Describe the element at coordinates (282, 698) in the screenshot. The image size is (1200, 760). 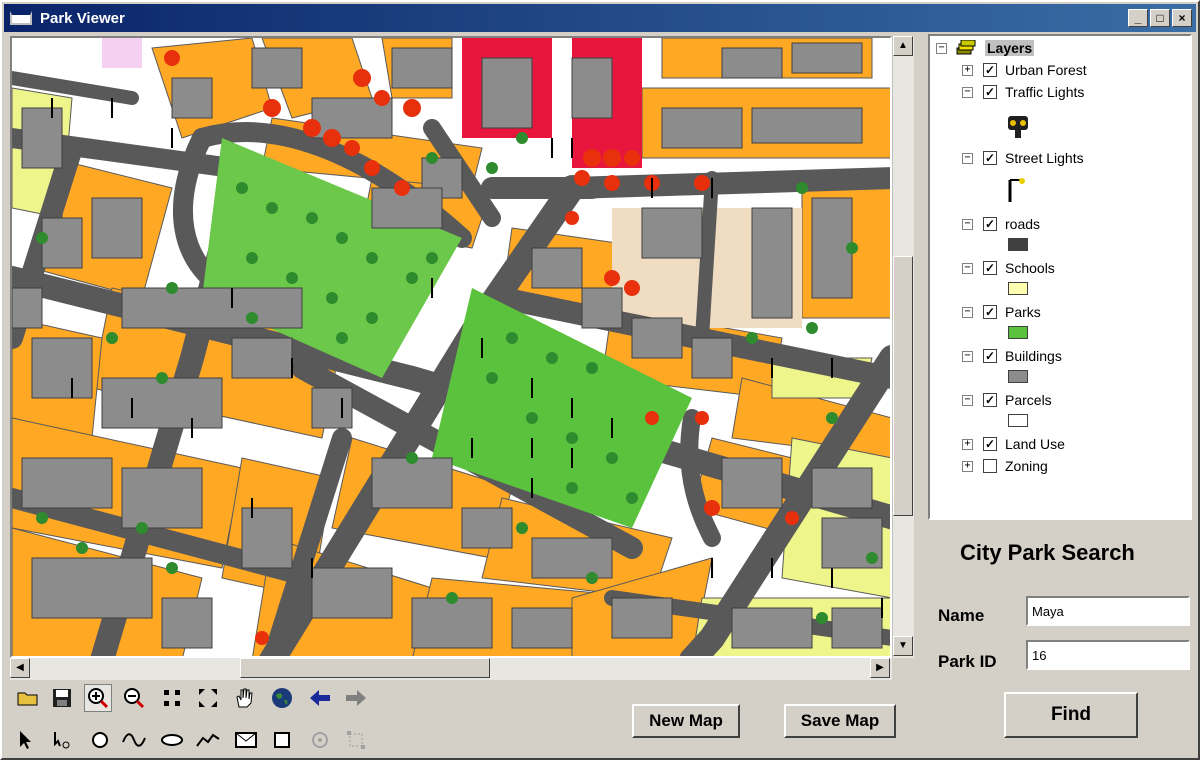
I see `full-extent-globe-icon` at that location.